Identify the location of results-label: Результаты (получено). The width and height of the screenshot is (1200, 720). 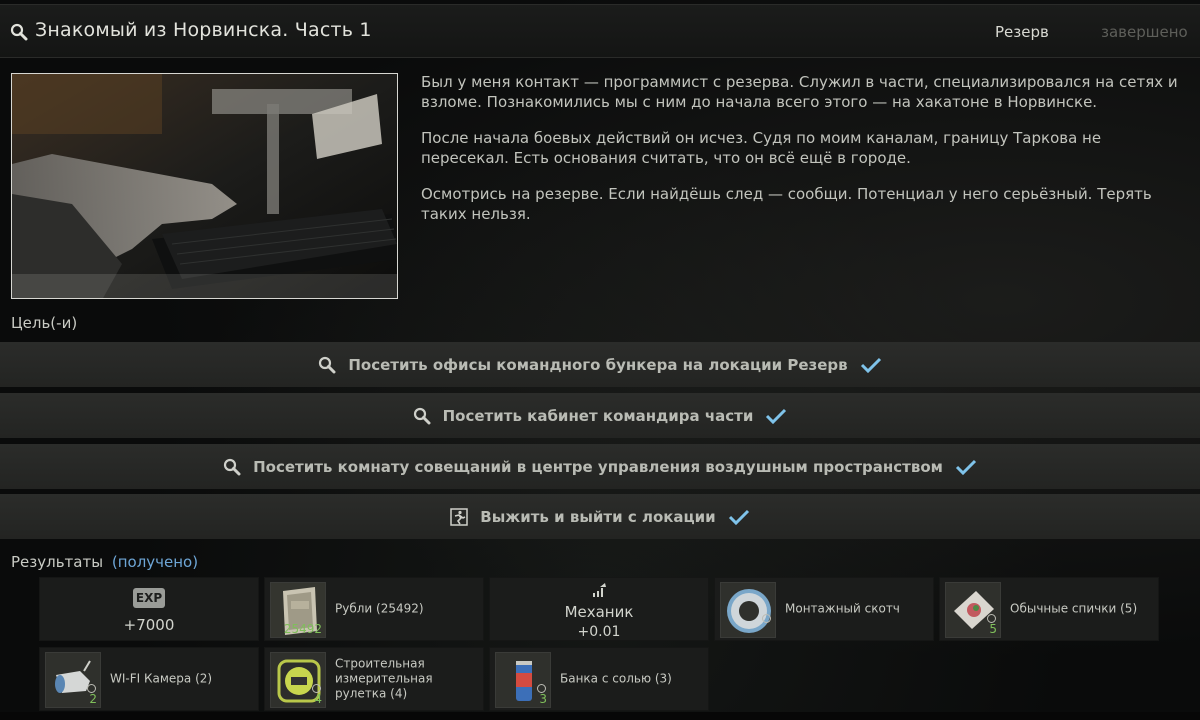
(104, 562).